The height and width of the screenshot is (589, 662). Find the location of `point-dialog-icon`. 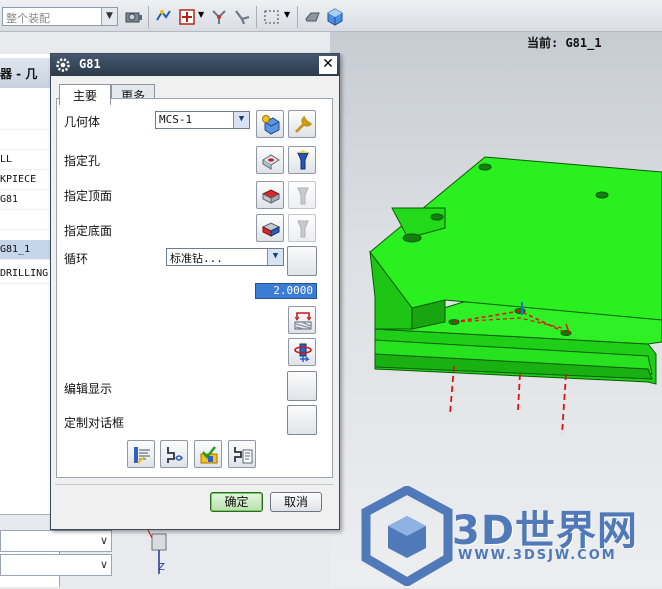

point-dialog-icon is located at coordinates (187, 17).